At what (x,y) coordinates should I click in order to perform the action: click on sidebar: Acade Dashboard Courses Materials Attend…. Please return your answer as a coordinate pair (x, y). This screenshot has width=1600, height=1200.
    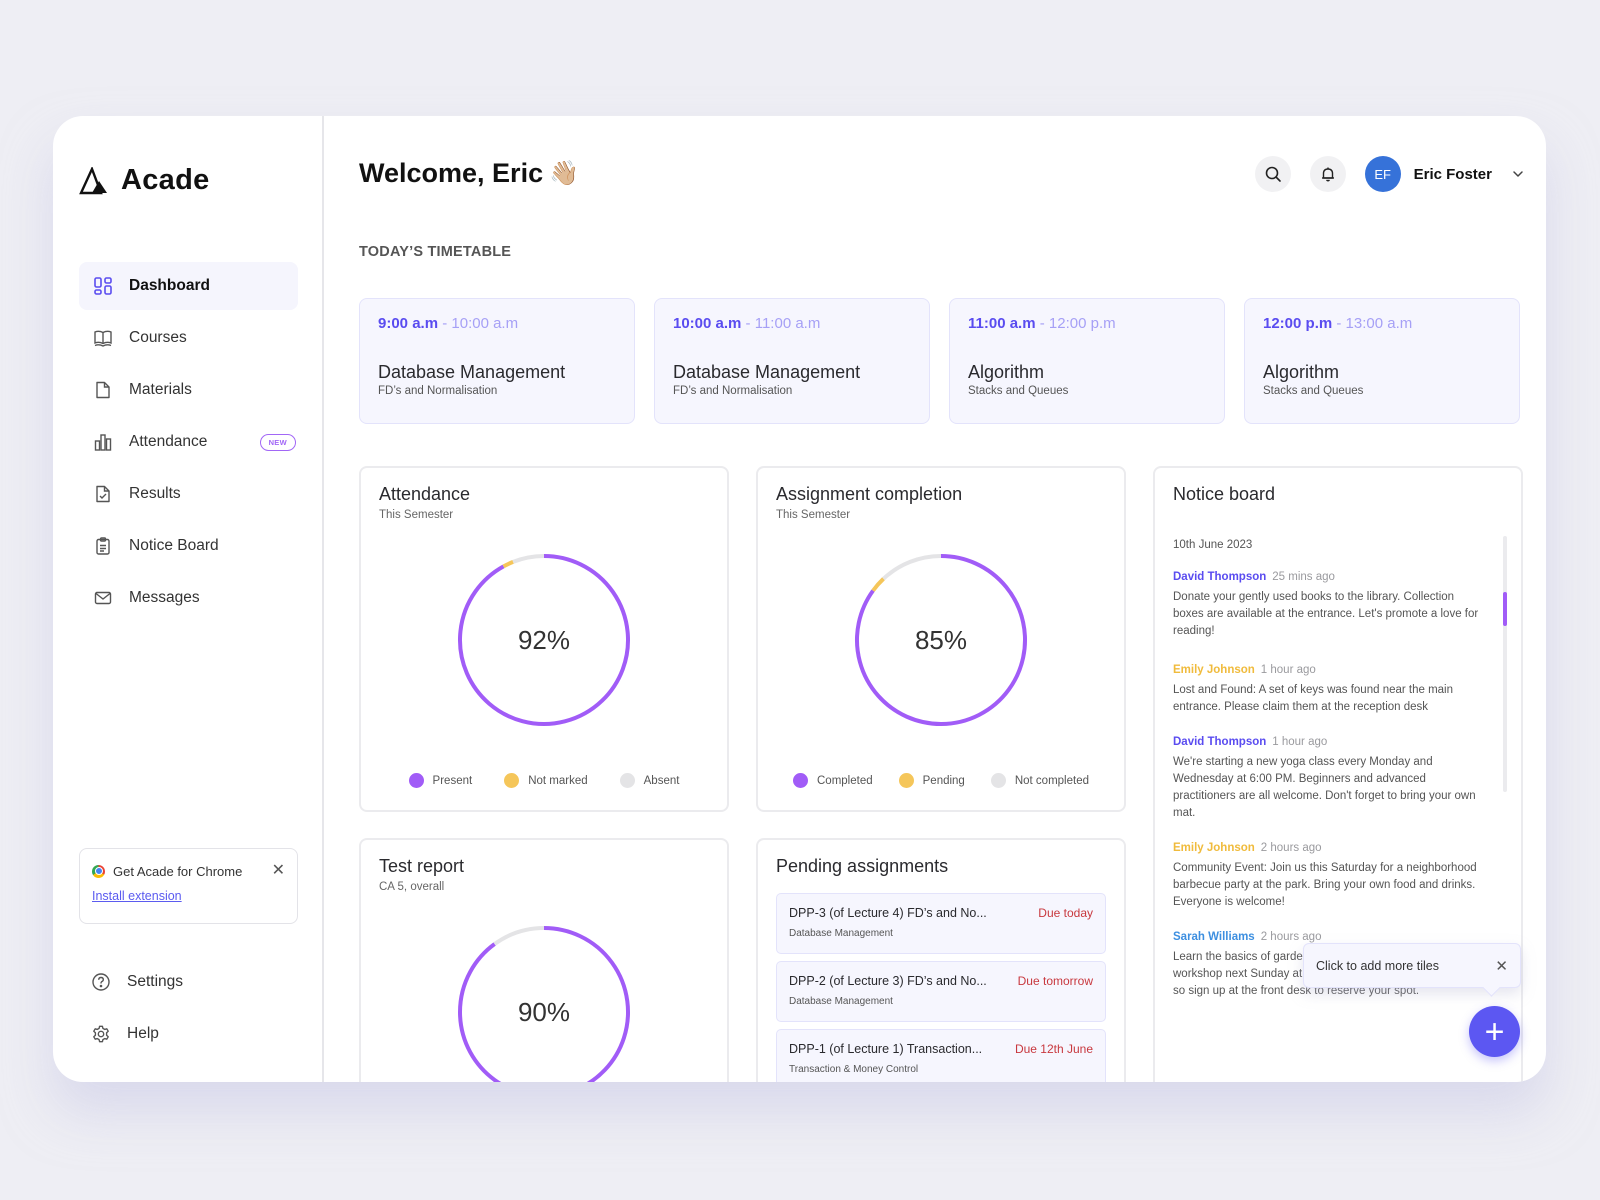
    Looking at the image, I should click on (188, 599).